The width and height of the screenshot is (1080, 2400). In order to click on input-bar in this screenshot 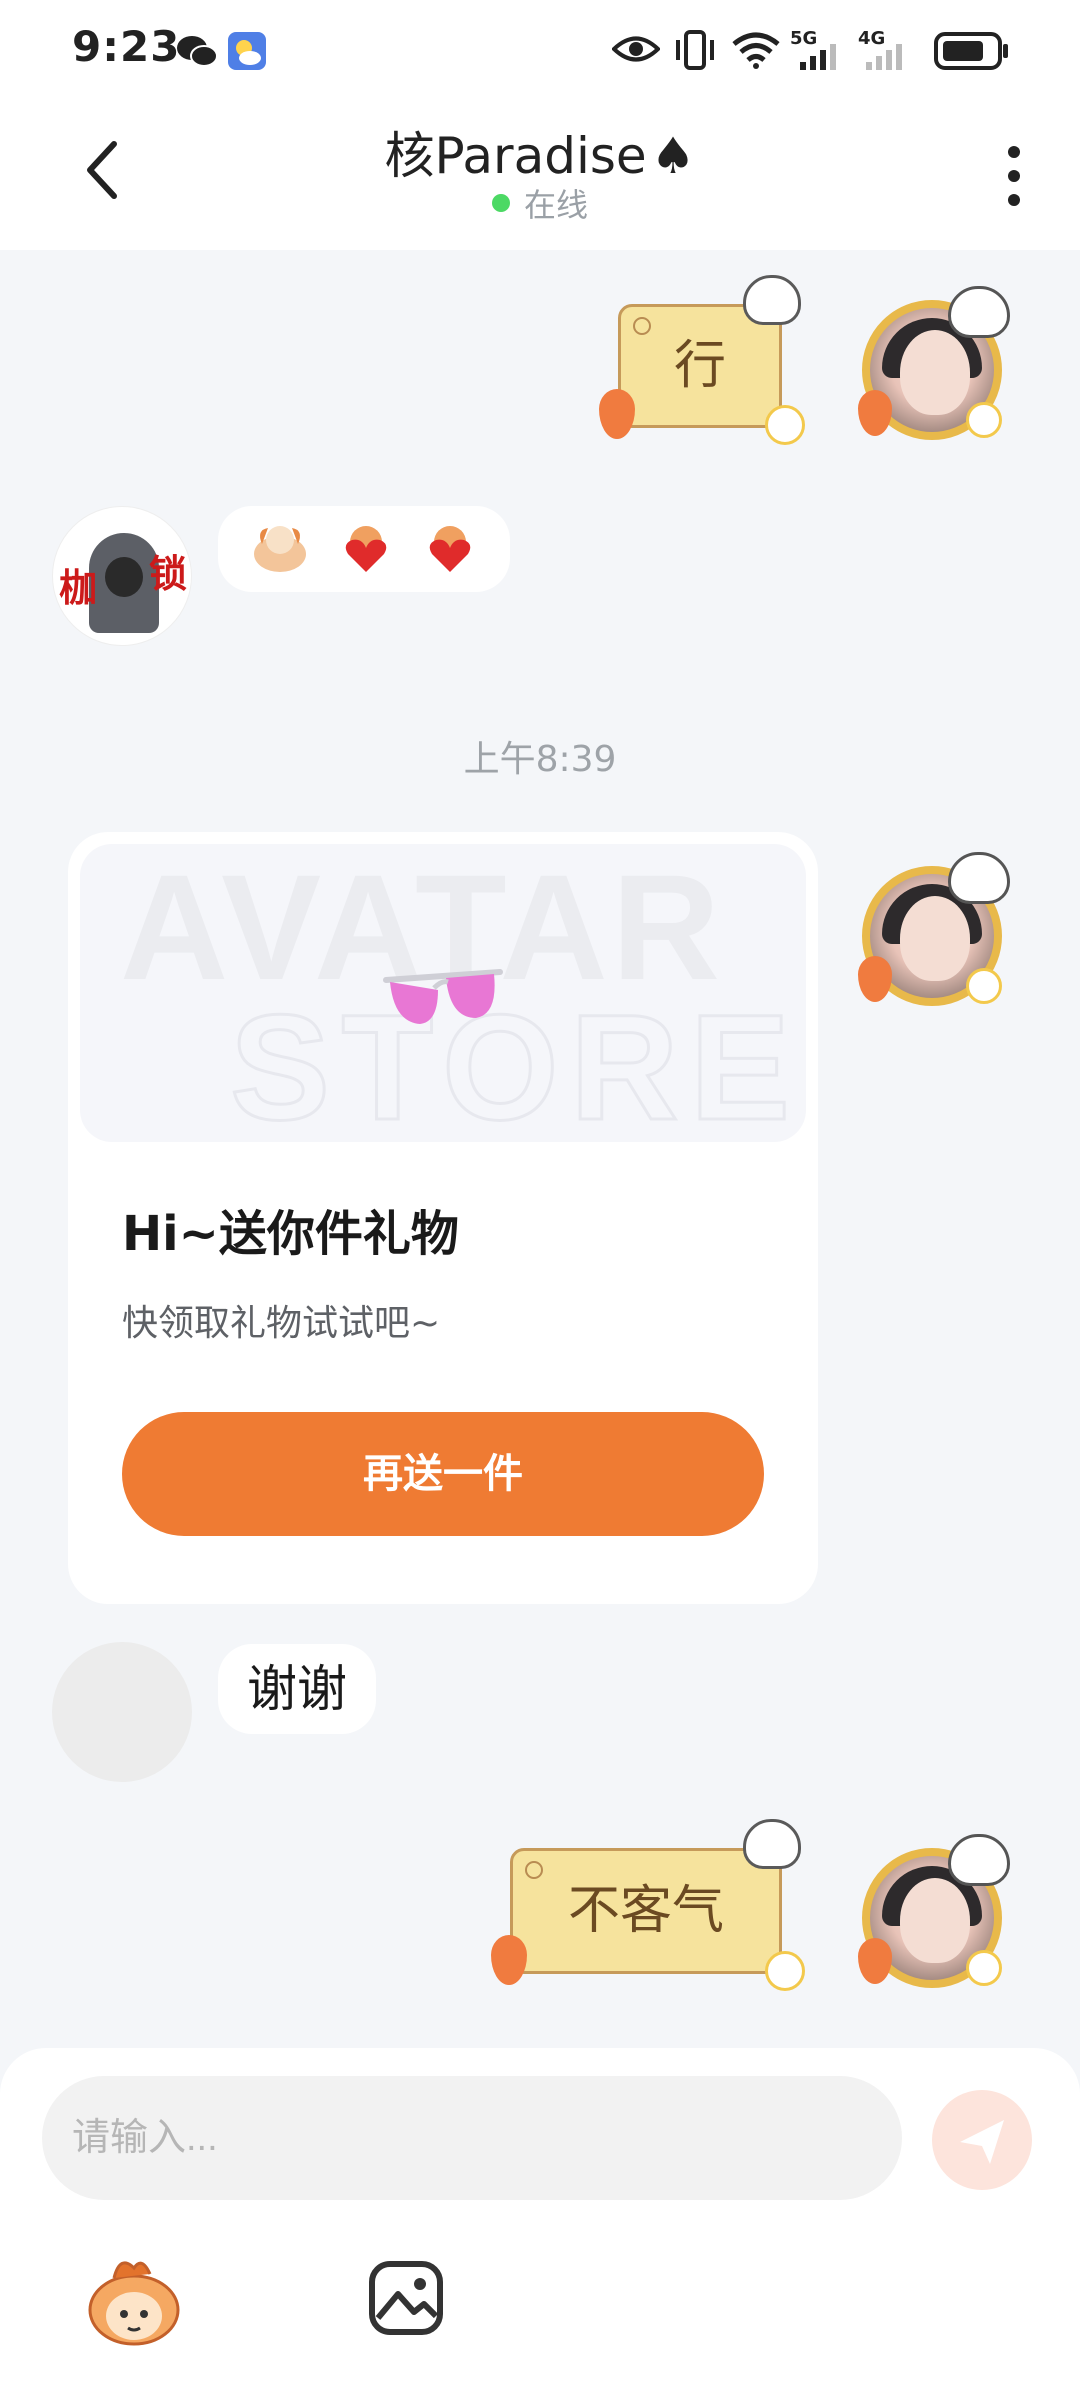, I will do `click(540, 2224)`.